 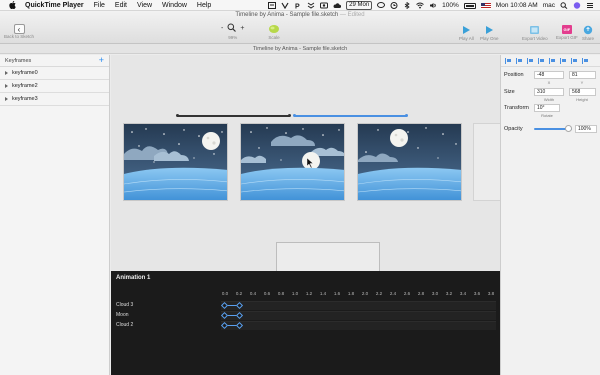 I want to click on track-row: Cloud 3, so click(x=305, y=305).